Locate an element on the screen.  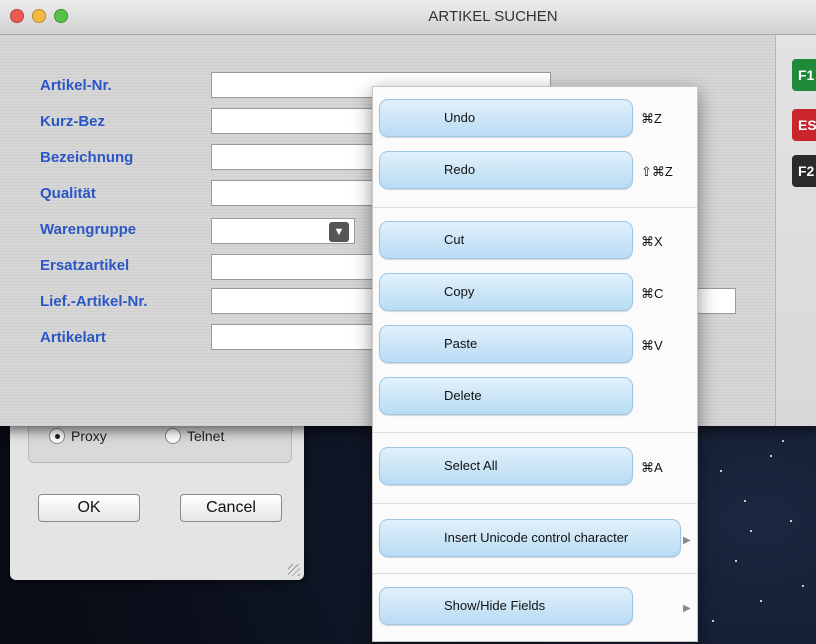
window-title: ARTIKEL SUCHEN is located at coordinates (493, 16).